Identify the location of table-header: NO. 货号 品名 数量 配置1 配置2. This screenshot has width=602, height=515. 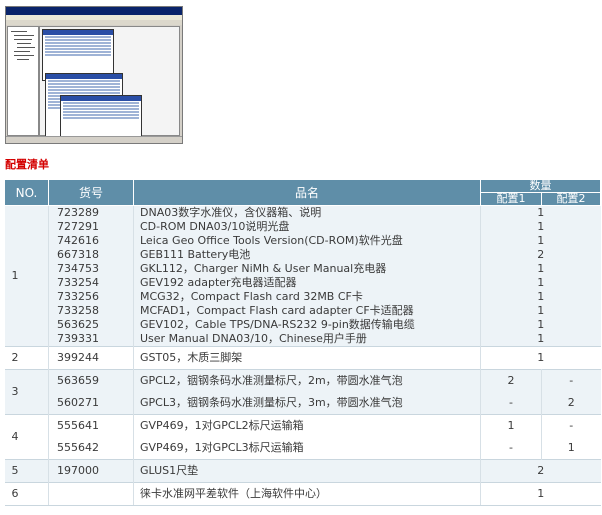
(302, 192).